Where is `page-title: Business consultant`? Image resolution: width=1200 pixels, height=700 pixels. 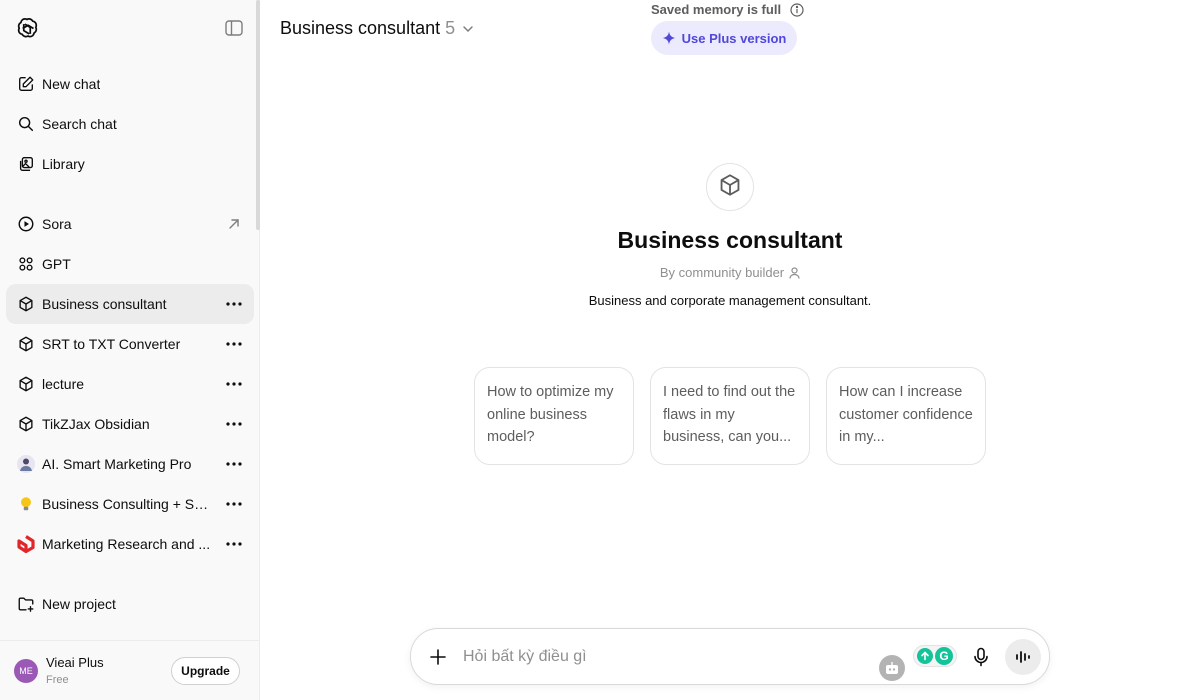
page-title: Business consultant is located at coordinates (360, 28).